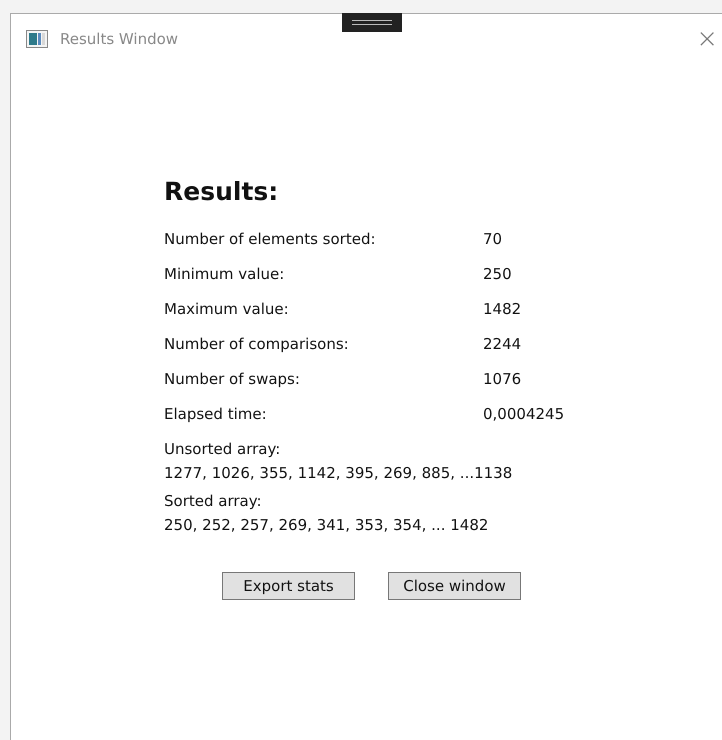 Image resolution: width=722 pixels, height=740 pixels. What do you see at coordinates (213, 501) in the screenshot?
I see `array-label: Sorted array:` at bounding box center [213, 501].